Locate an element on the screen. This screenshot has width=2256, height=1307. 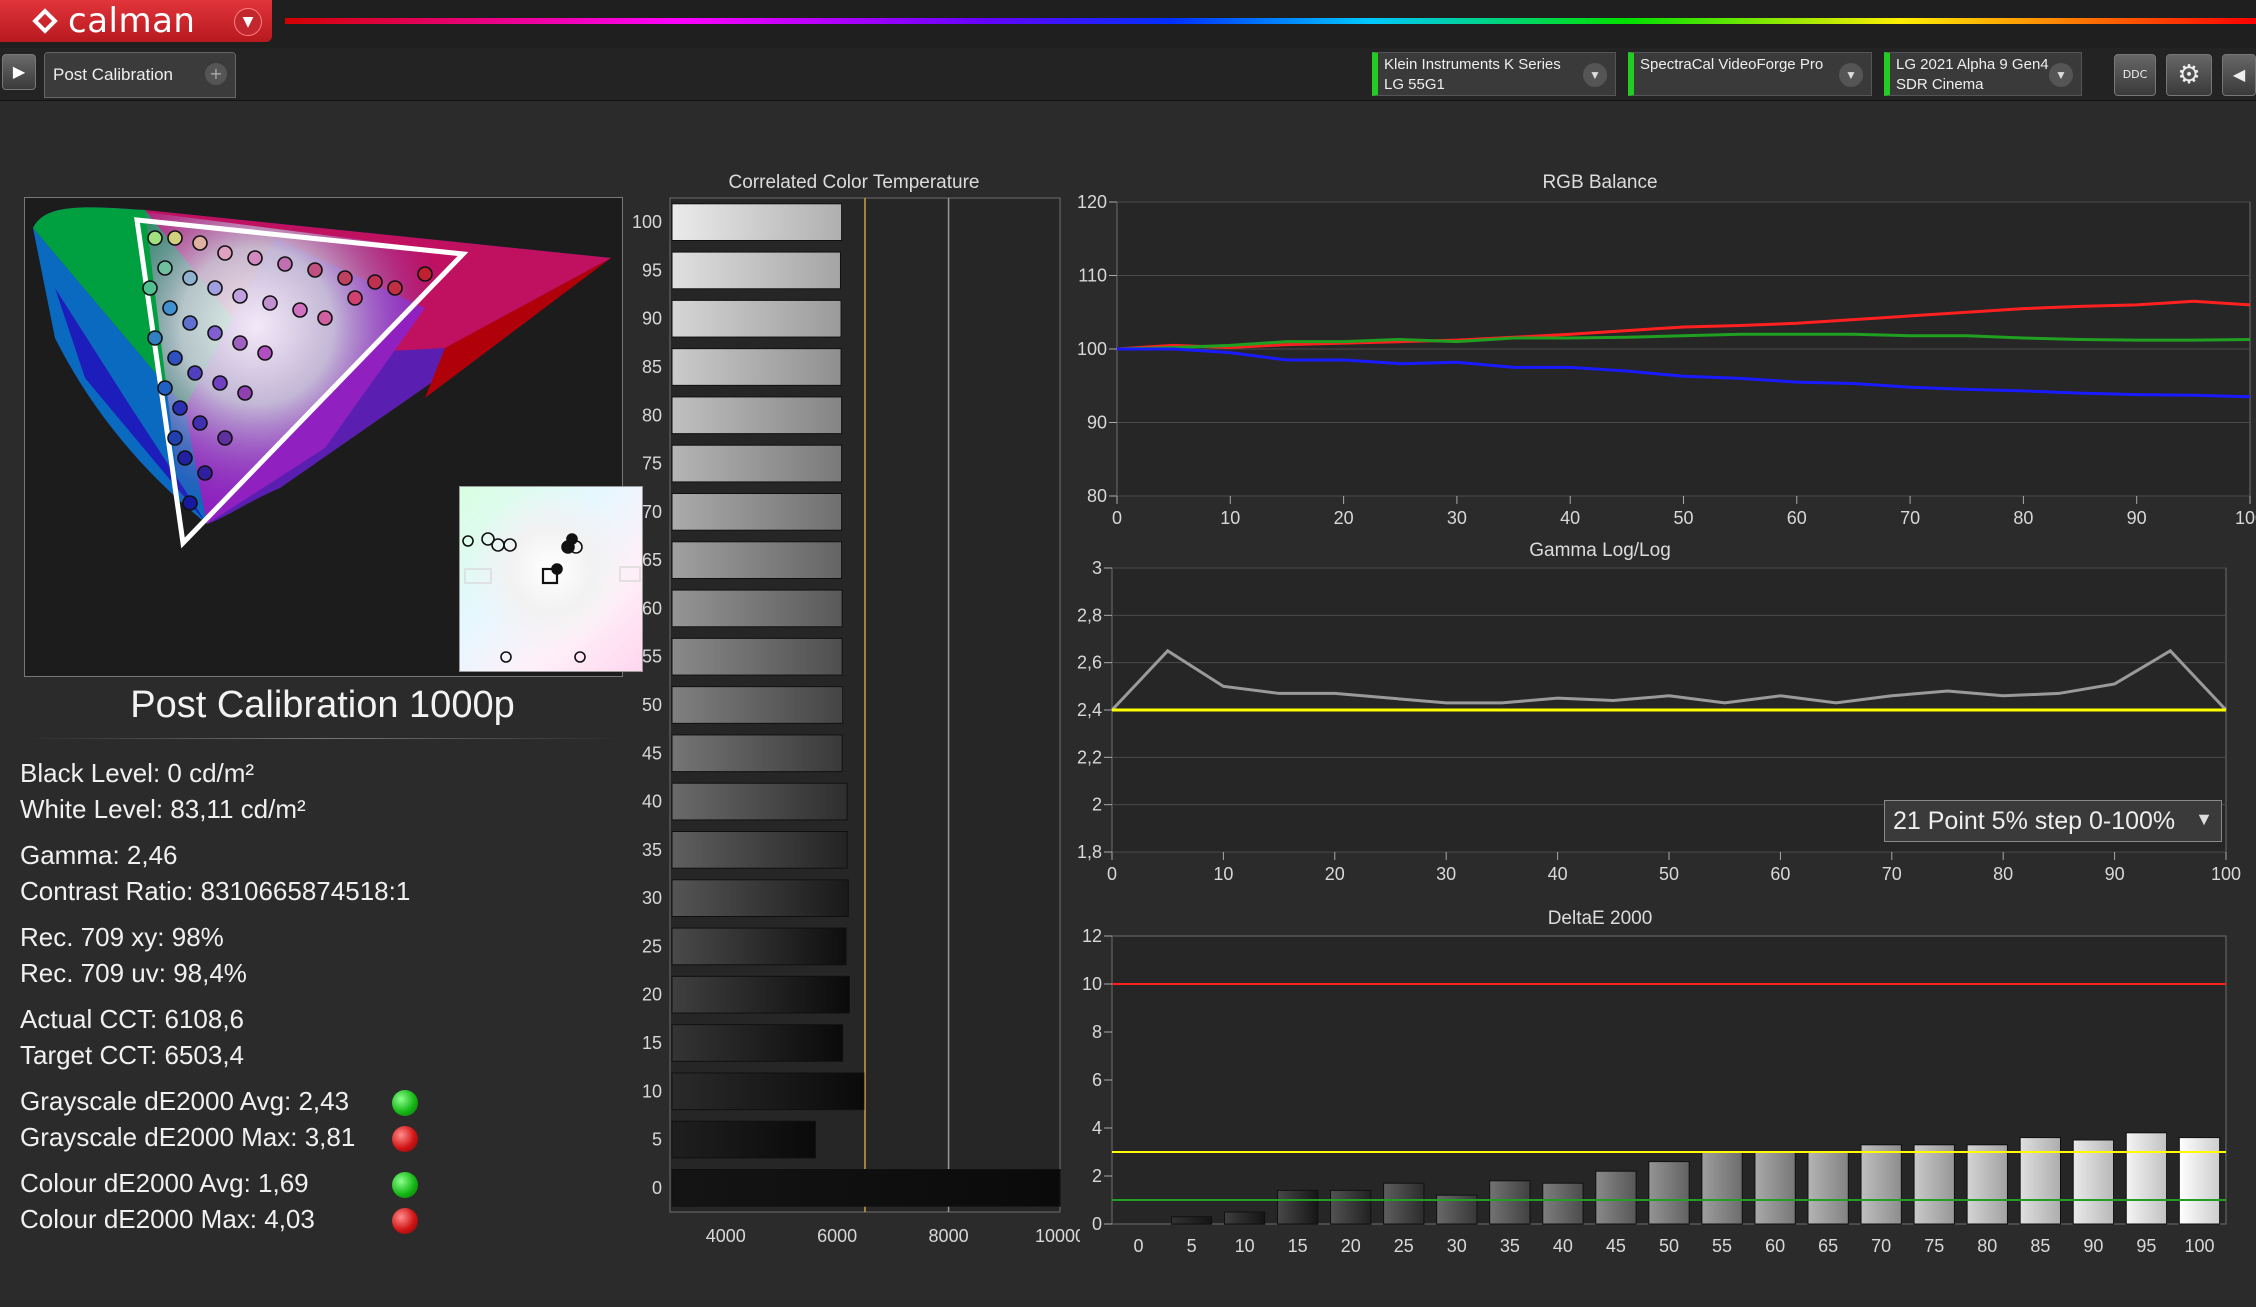
rgb-balance-chart: 80 90 100 110 120 0 10 20 30 40 50 60 70 80 90 100 is located at coordinates (1666, 360).